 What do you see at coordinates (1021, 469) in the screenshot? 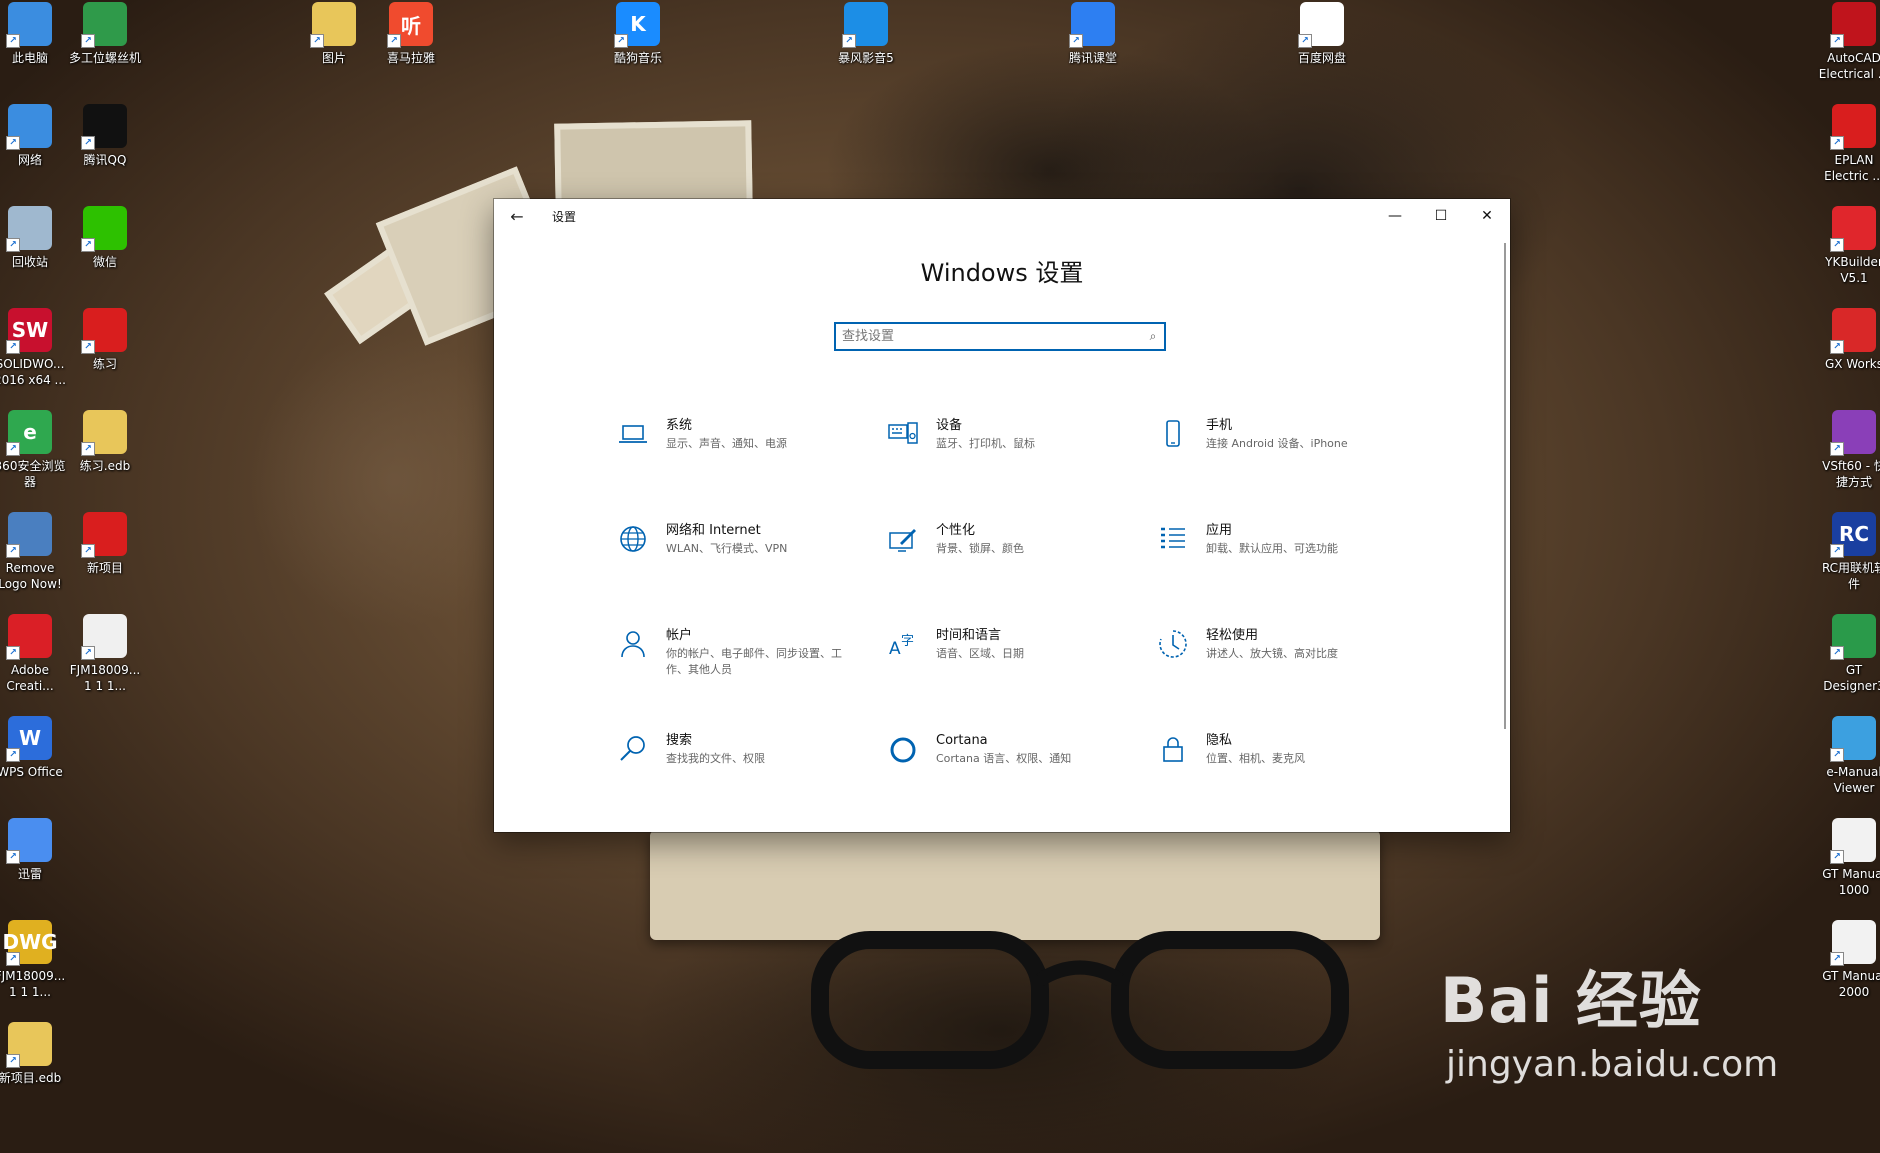
I see `settings-tile-devices: 设备 蓝牙、打印机、鼠标` at bounding box center [1021, 469].